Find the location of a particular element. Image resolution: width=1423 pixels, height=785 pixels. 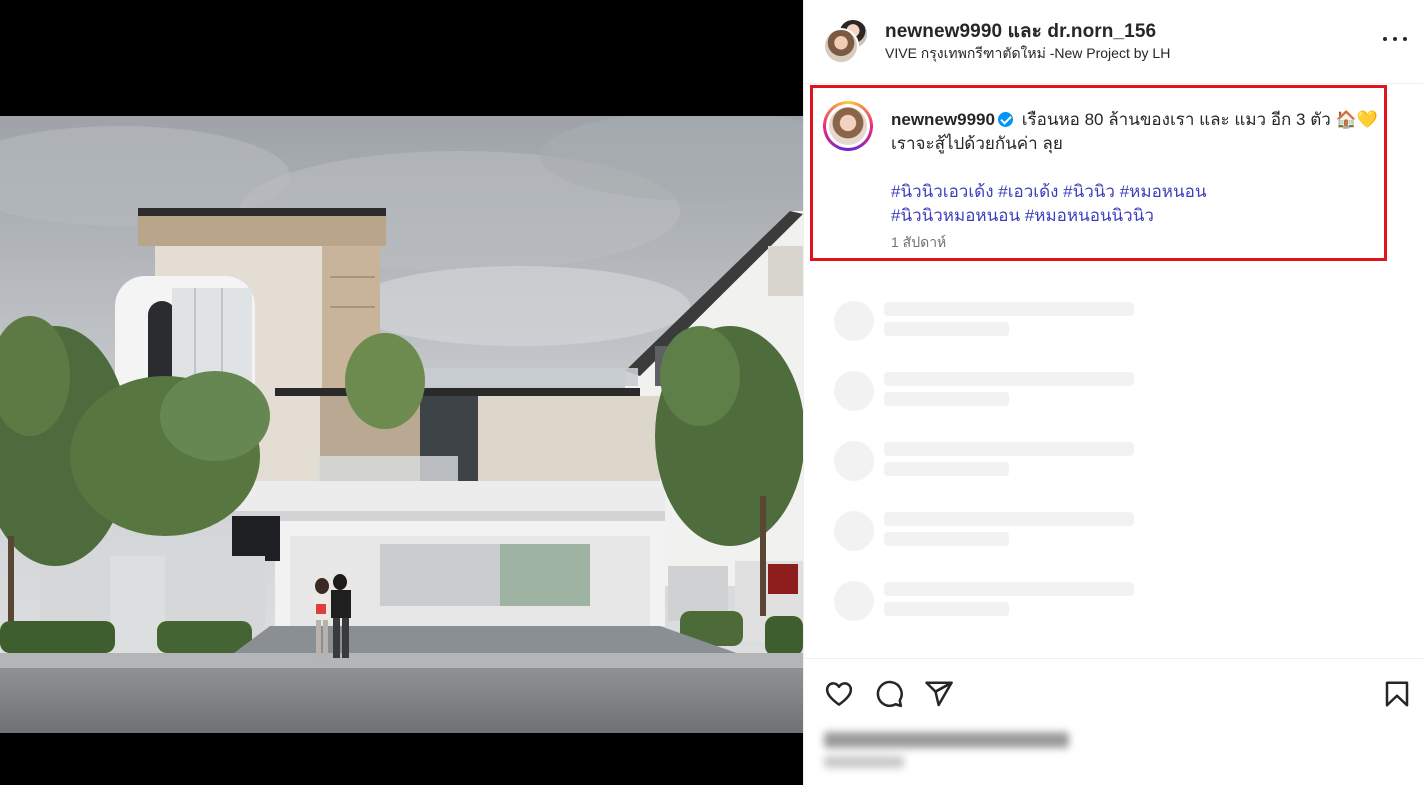

avatar-image is located at coordinates (848, 126).